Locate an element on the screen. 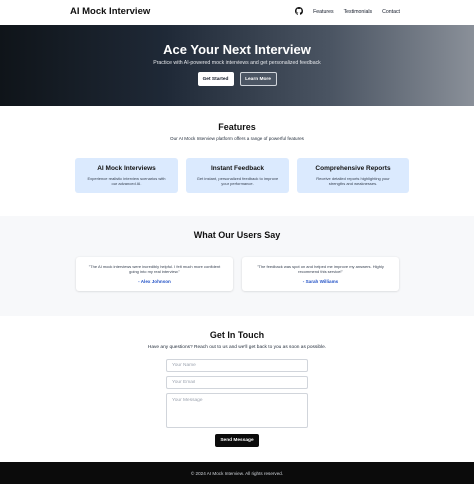 This screenshot has height=484, width=474. feature-card-title: Instant Feedback is located at coordinates (237, 168).